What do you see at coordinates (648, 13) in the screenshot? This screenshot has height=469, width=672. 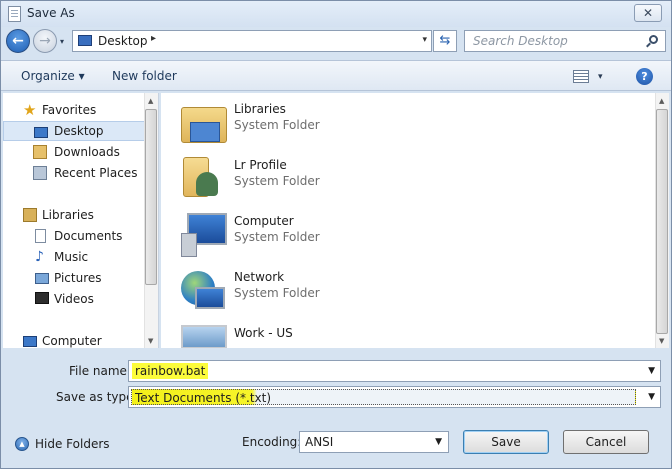 I see `close-button: ✕` at bounding box center [648, 13].